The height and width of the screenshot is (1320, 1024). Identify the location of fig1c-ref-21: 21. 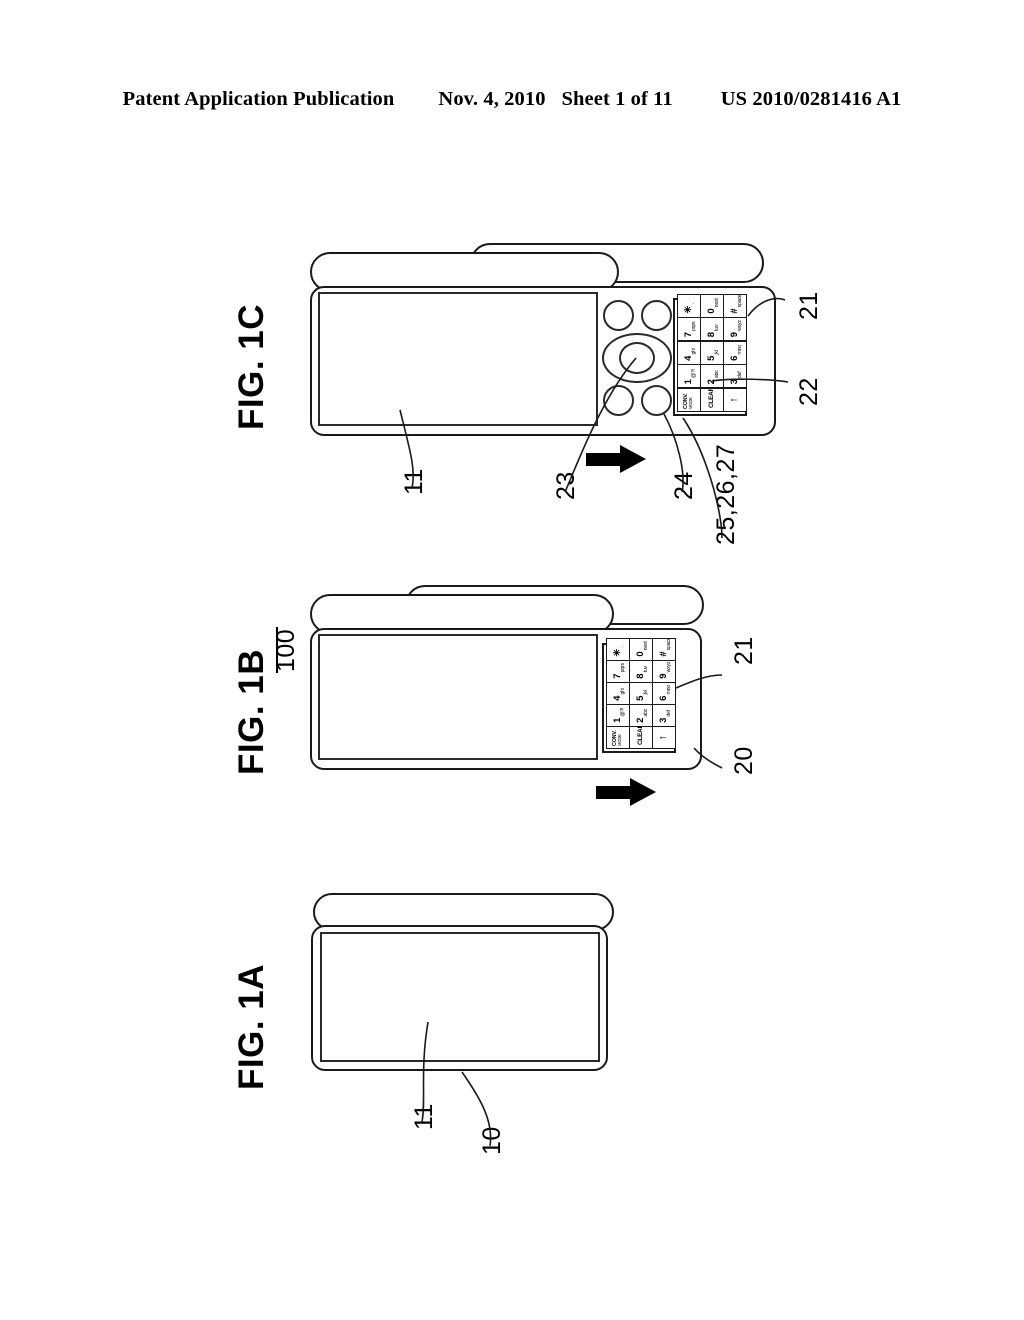
(809, 305).